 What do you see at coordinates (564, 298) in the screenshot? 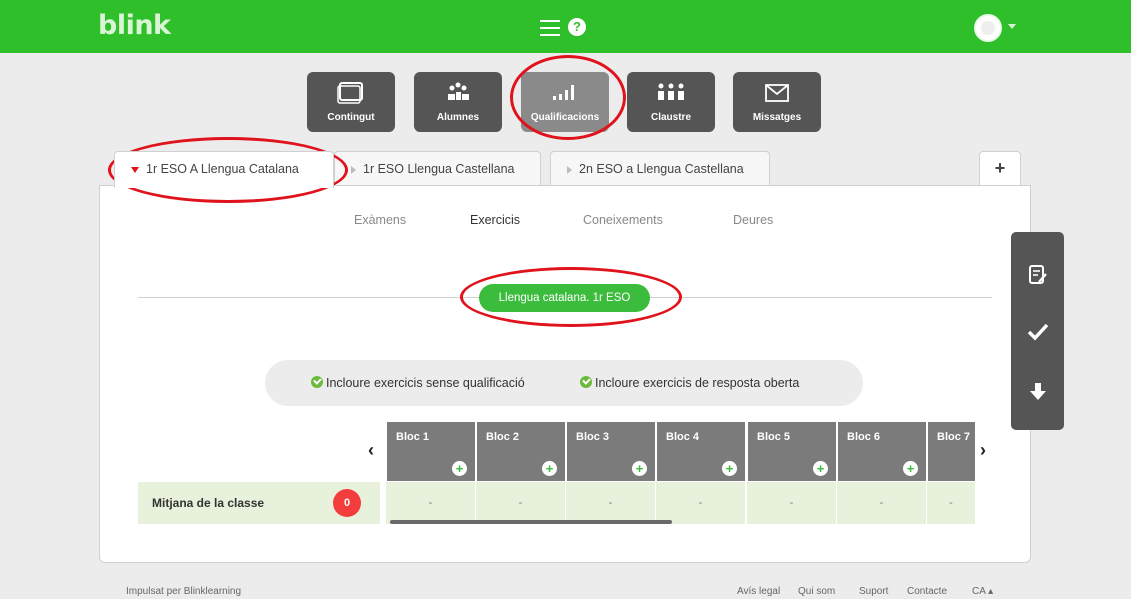
I see `course-pill: Llengua catalana. 1r ESO` at bounding box center [564, 298].